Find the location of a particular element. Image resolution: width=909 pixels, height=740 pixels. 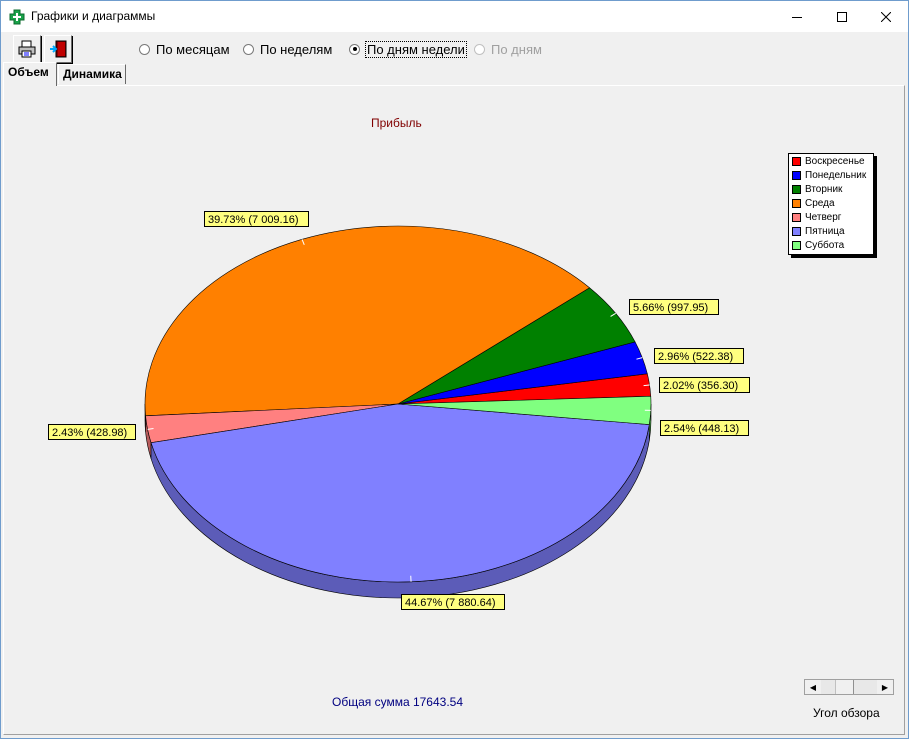

legend-item: Среда is located at coordinates (813, 203).